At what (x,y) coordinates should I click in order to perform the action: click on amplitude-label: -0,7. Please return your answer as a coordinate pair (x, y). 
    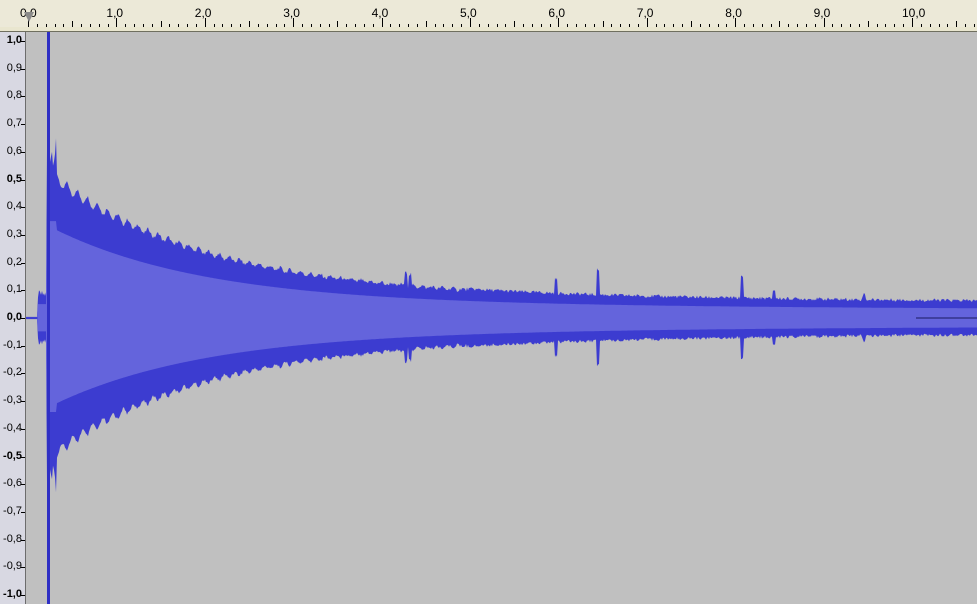
    Looking at the image, I should click on (12, 510).